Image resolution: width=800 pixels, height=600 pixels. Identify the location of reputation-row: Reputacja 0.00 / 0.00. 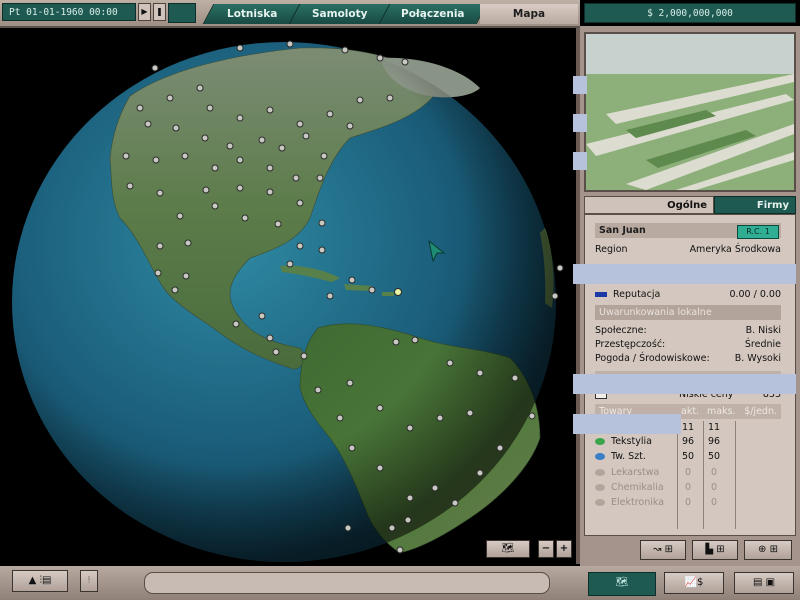
(688, 295).